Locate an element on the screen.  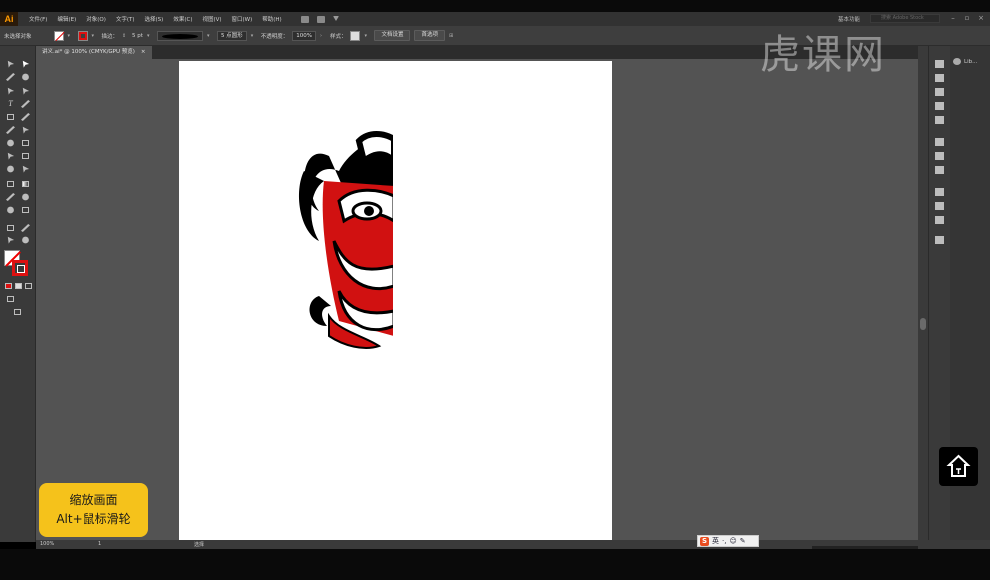
opacity-label: 不透明度： is located at coordinates (274, 36).